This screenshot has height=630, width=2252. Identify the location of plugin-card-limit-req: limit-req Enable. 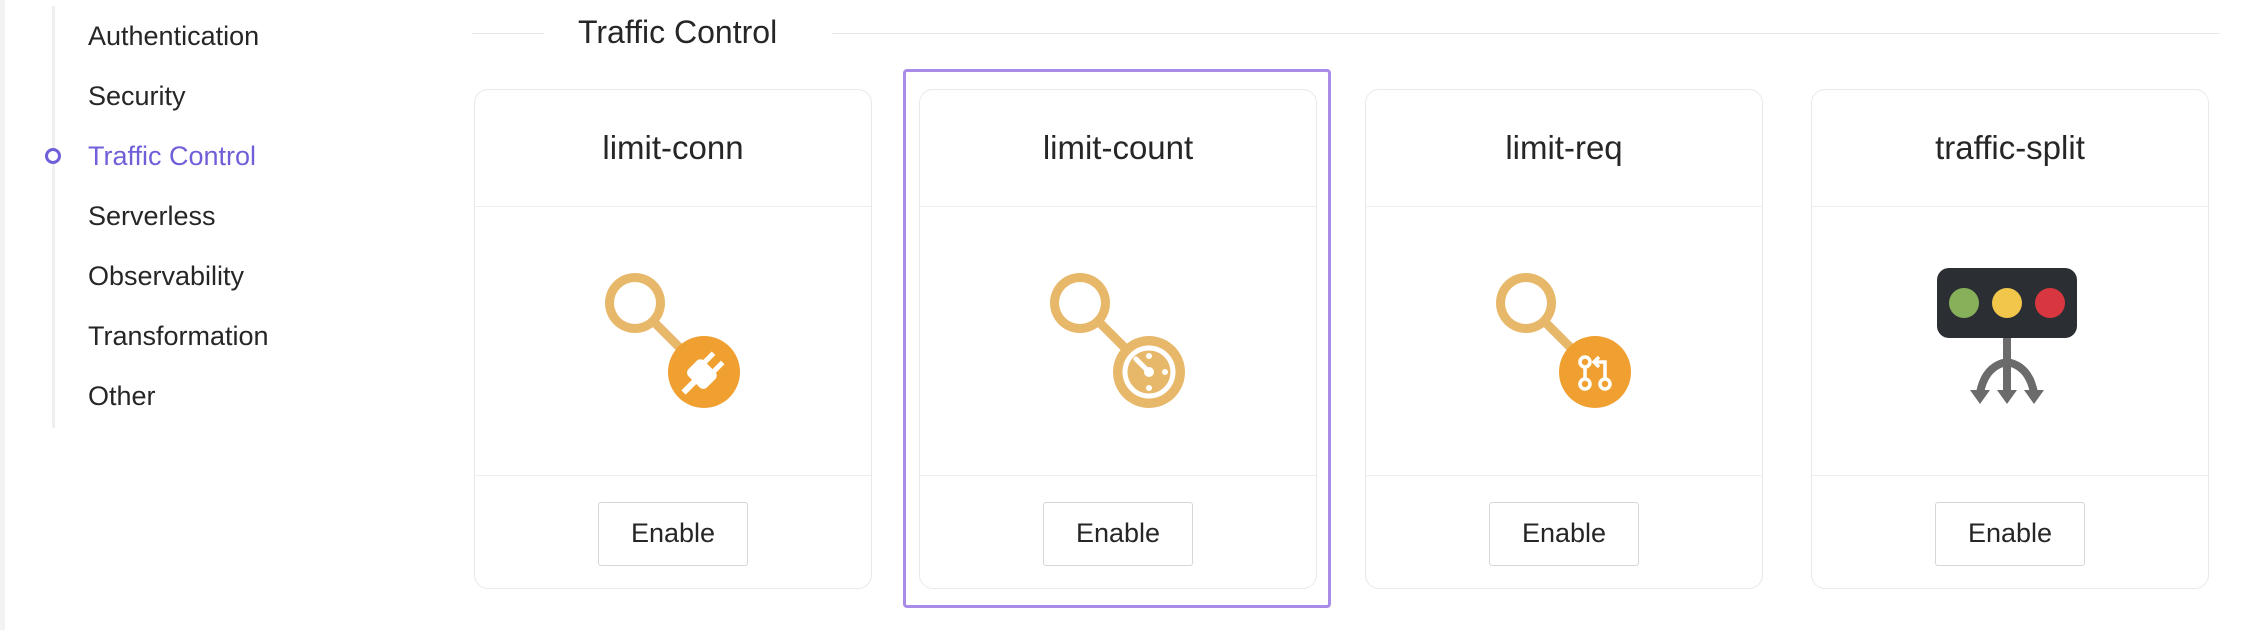
(1564, 339).